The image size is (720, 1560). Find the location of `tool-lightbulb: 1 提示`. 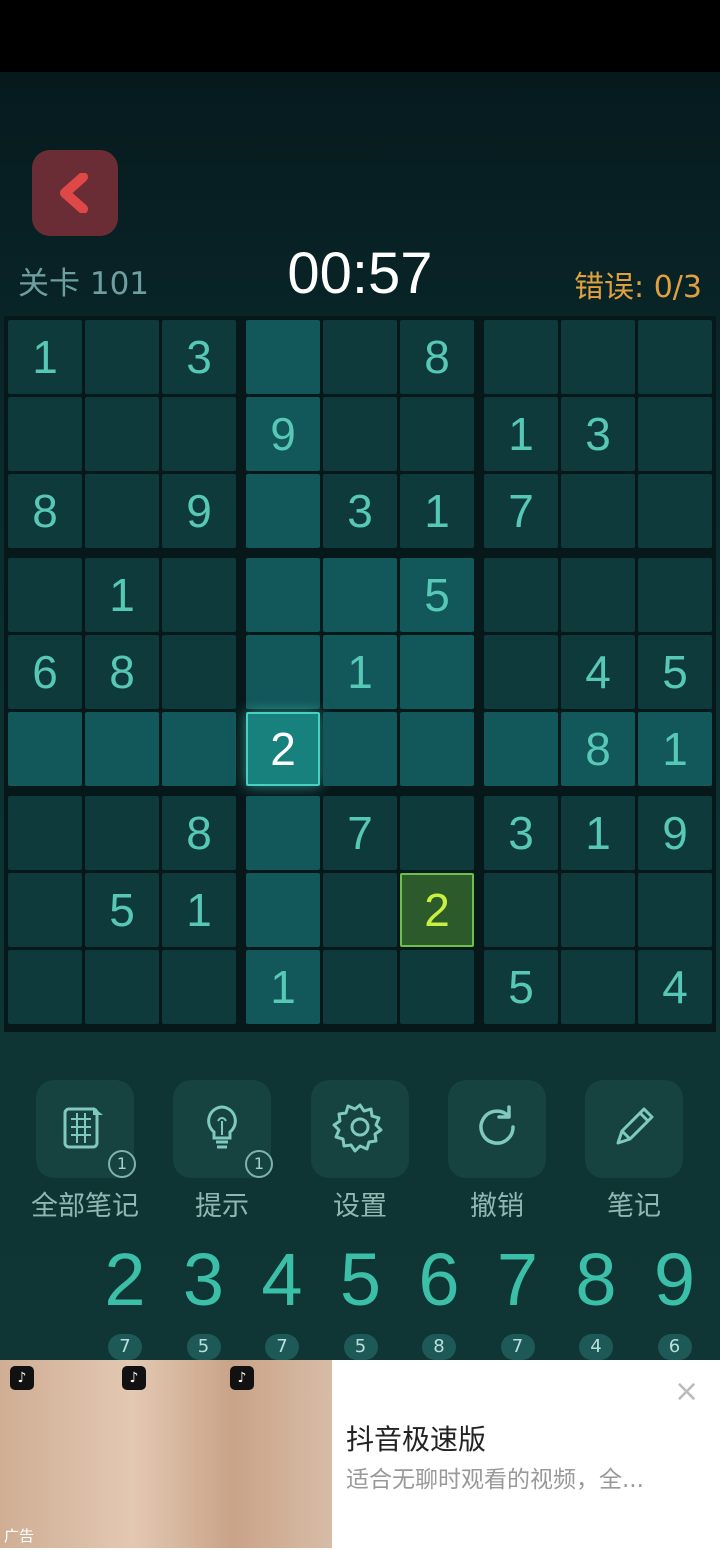

tool-lightbulb: 1 提示 is located at coordinates (222, 1151).